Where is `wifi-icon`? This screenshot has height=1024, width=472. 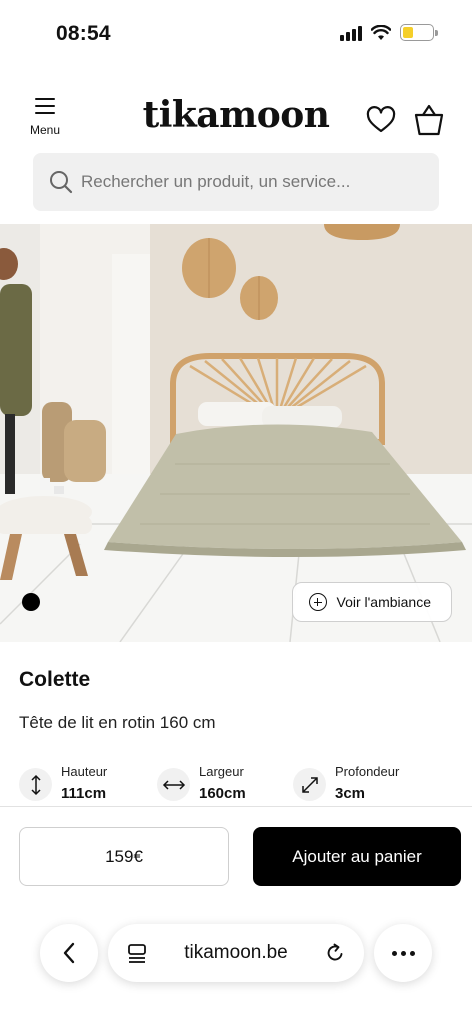 wifi-icon is located at coordinates (381, 32).